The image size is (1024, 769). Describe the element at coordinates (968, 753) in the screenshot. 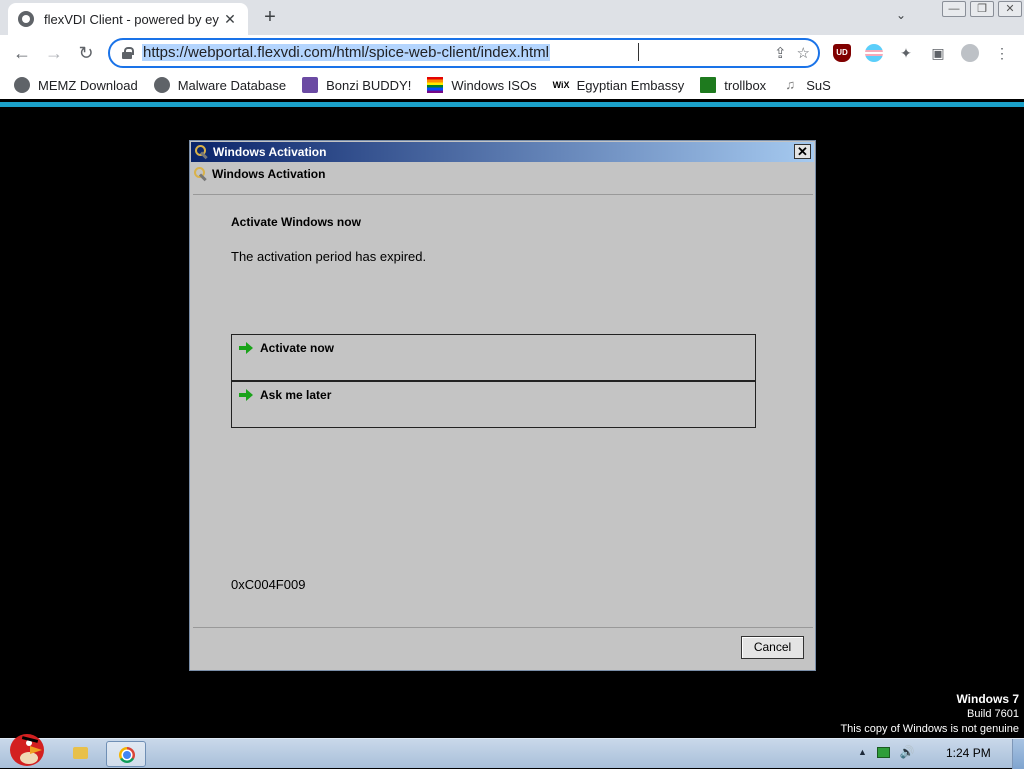

I see `taskbar-clock: 1:24 PM` at that location.